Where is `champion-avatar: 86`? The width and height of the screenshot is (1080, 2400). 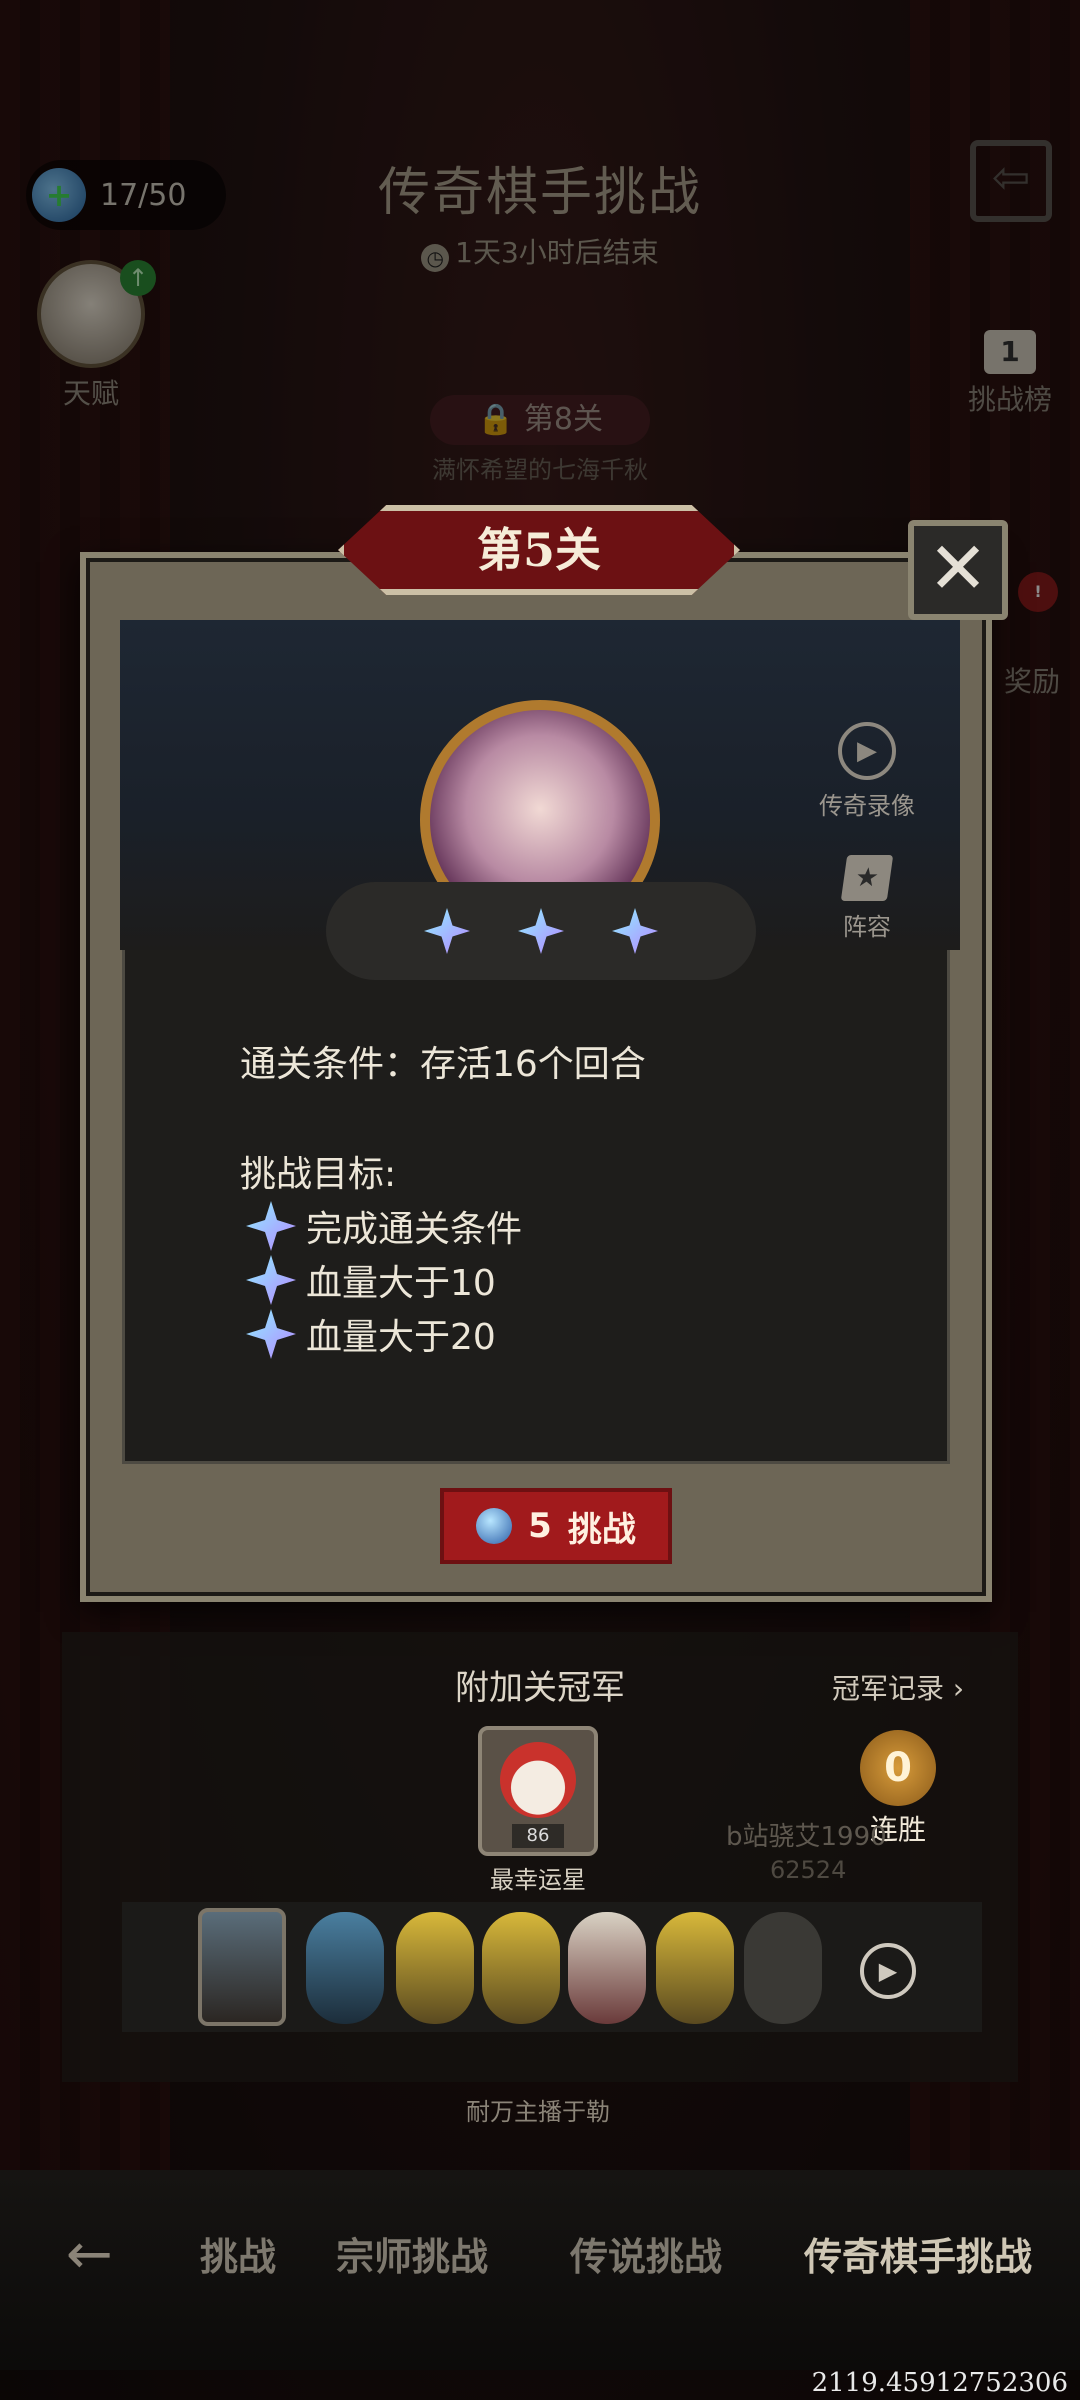
champion-avatar: 86 is located at coordinates (538, 1791).